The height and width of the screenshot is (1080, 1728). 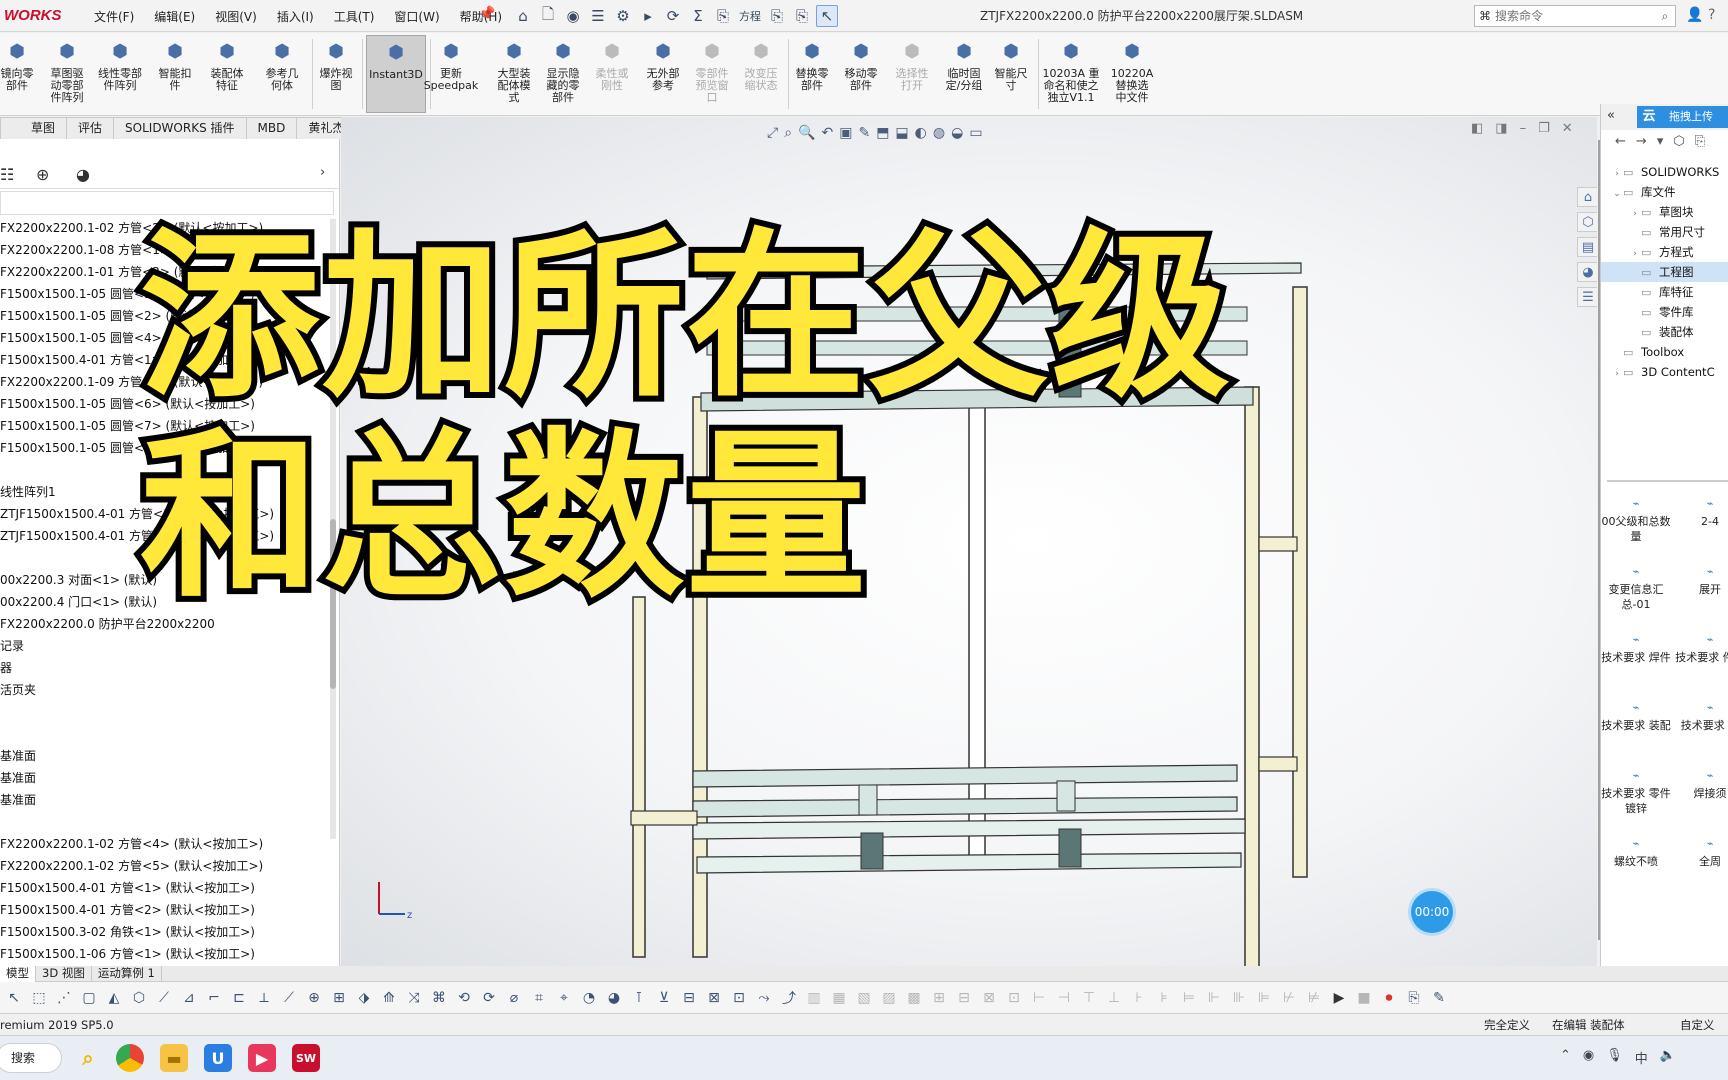 What do you see at coordinates (750, 16) in the screenshot?
I see `equation-label: 方程` at bounding box center [750, 16].